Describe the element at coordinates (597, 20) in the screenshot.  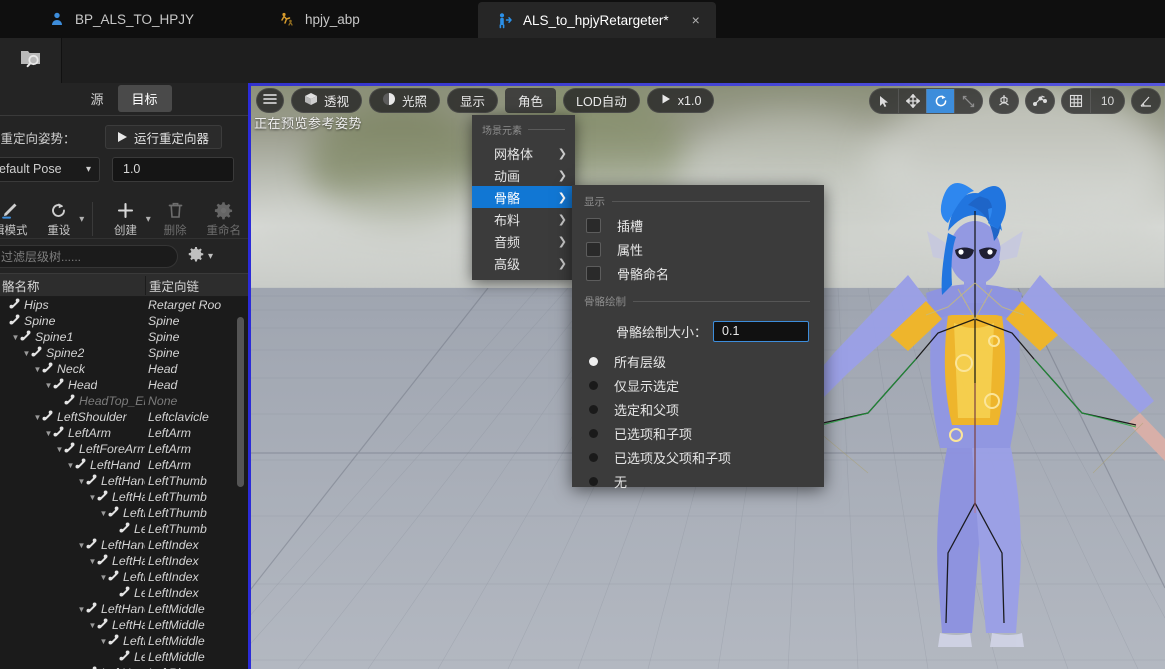
I see `tab-als-to-hpjy-retargeter: ALS_to_hpjyRetargeter* ×` at that location.